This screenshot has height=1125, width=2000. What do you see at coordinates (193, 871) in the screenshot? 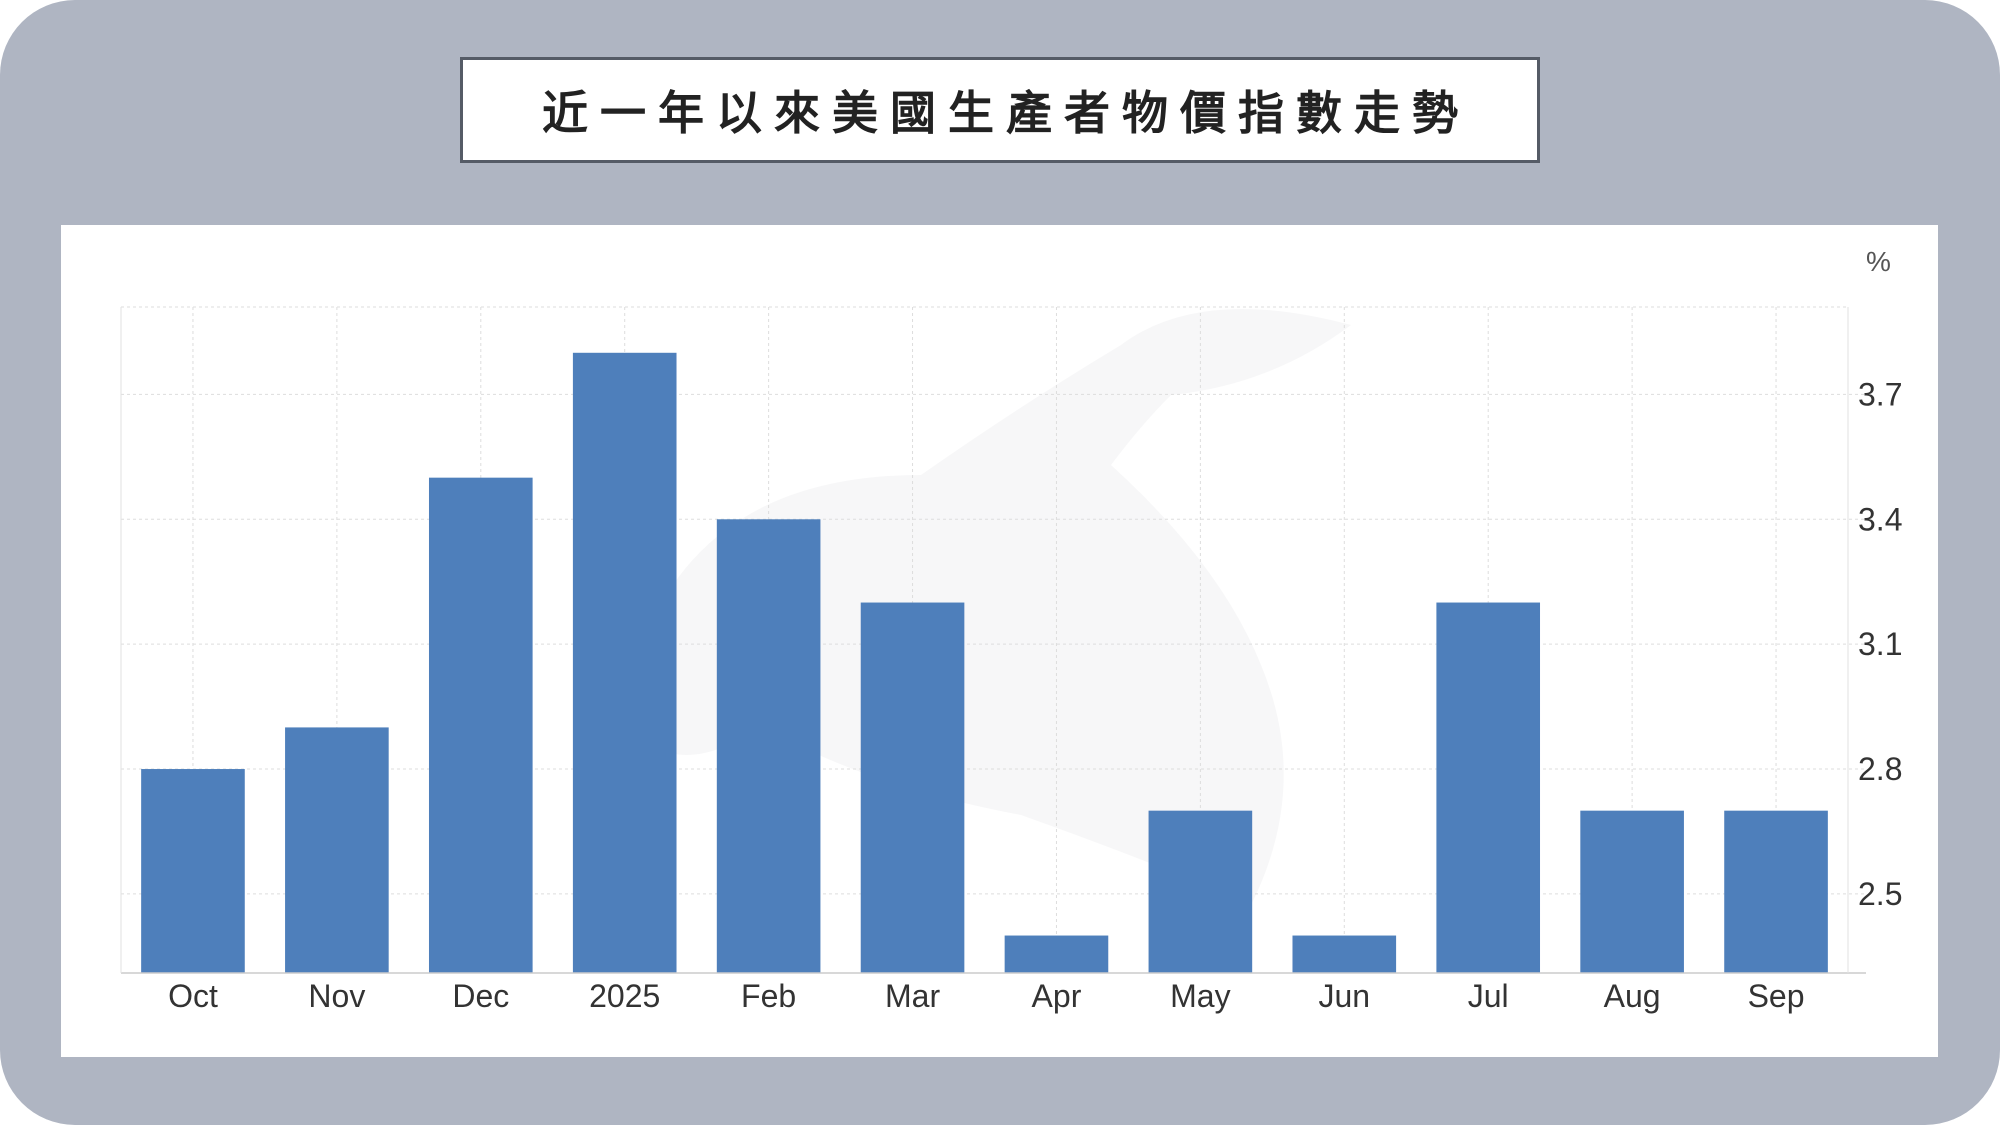
I see `bar-oct` at bounding box center [193, 871].